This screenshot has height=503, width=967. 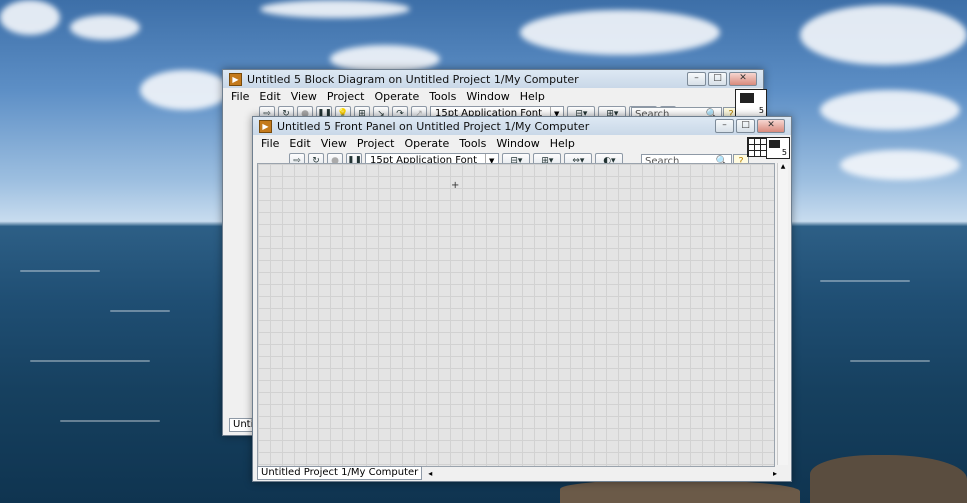 I want to click on scroll-right-arrow-icon: ▸, so click(x=775, y=473).